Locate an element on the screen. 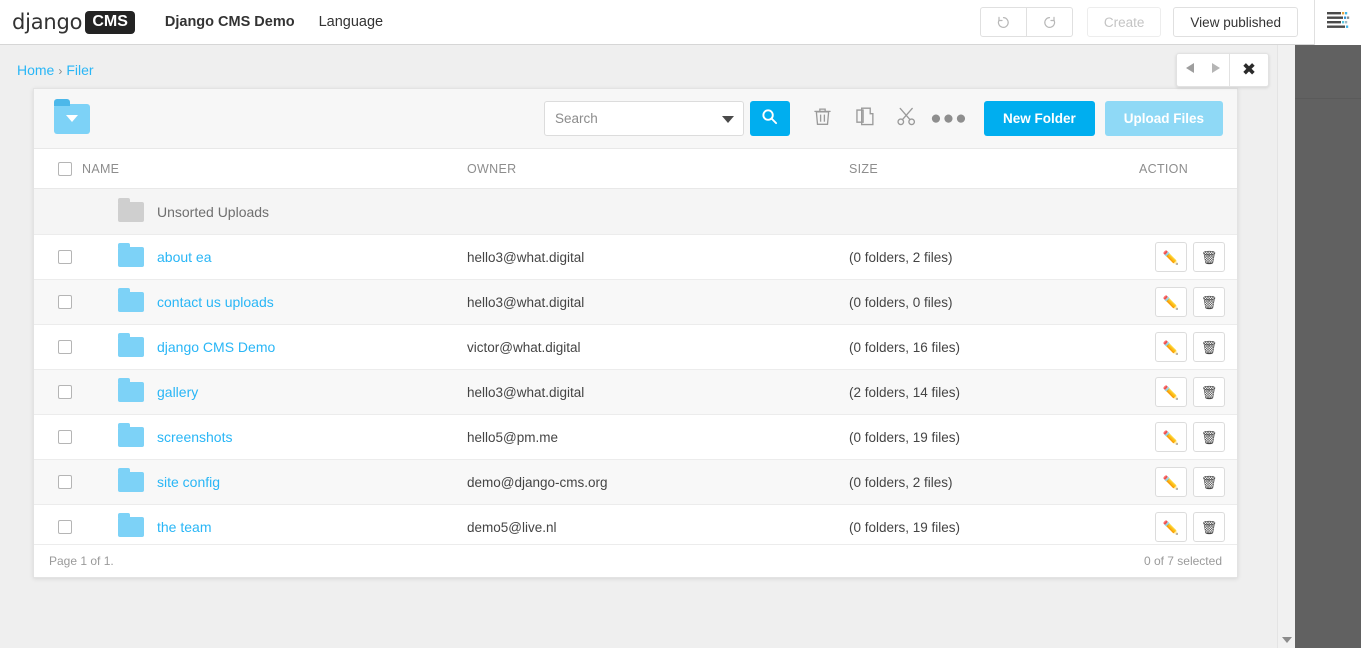 Image resolution: width=1361 pixels, height=648 pixels. create-button: Create is located at coordinates (1124, 22).